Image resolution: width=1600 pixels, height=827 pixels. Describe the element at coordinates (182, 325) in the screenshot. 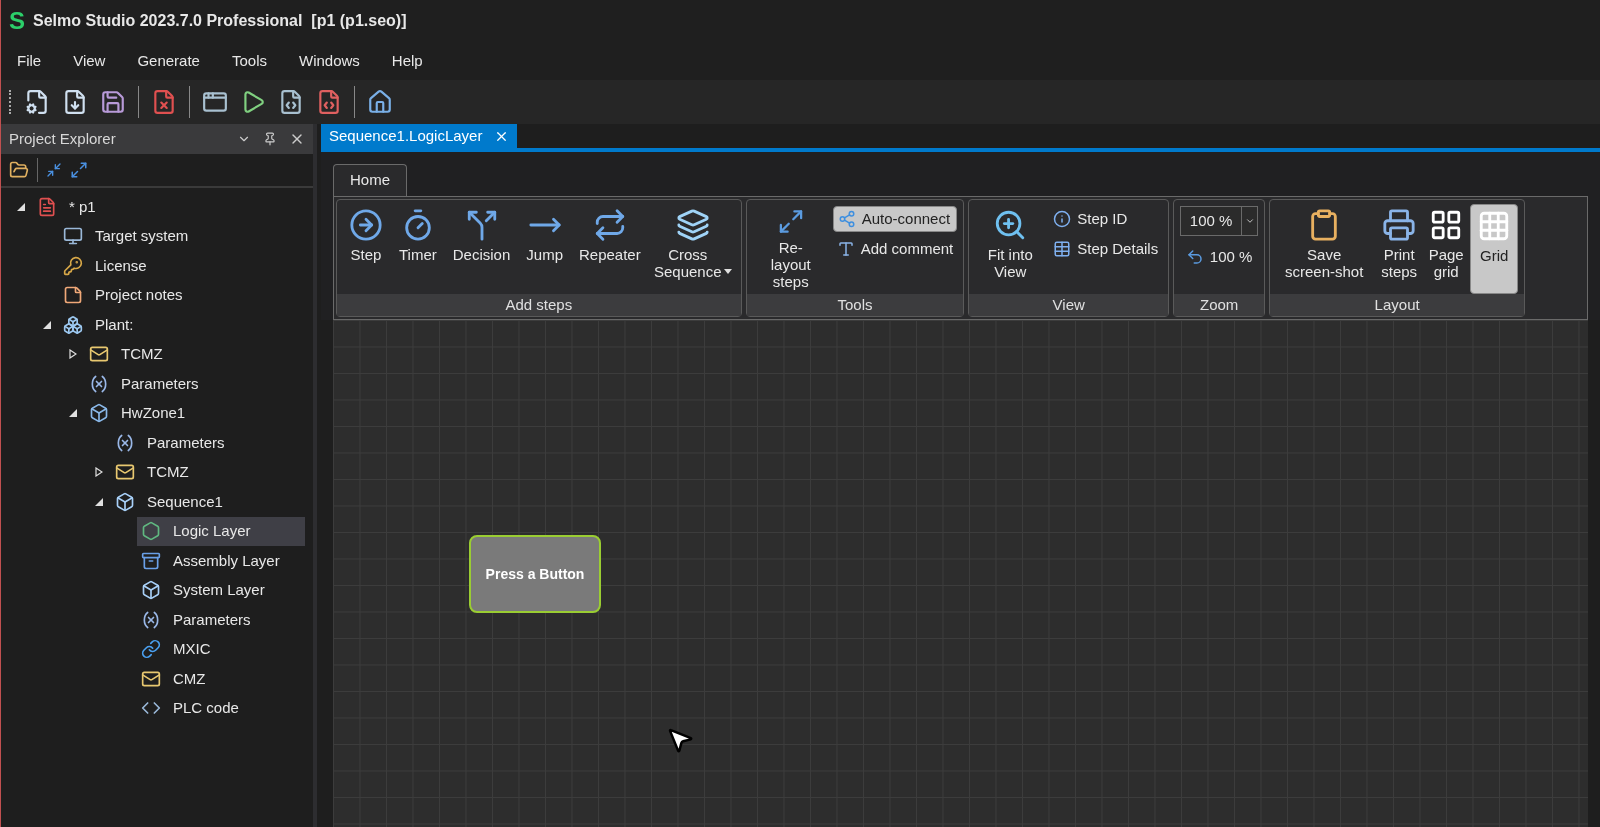

I see `tree-item: Plant:` at that location.